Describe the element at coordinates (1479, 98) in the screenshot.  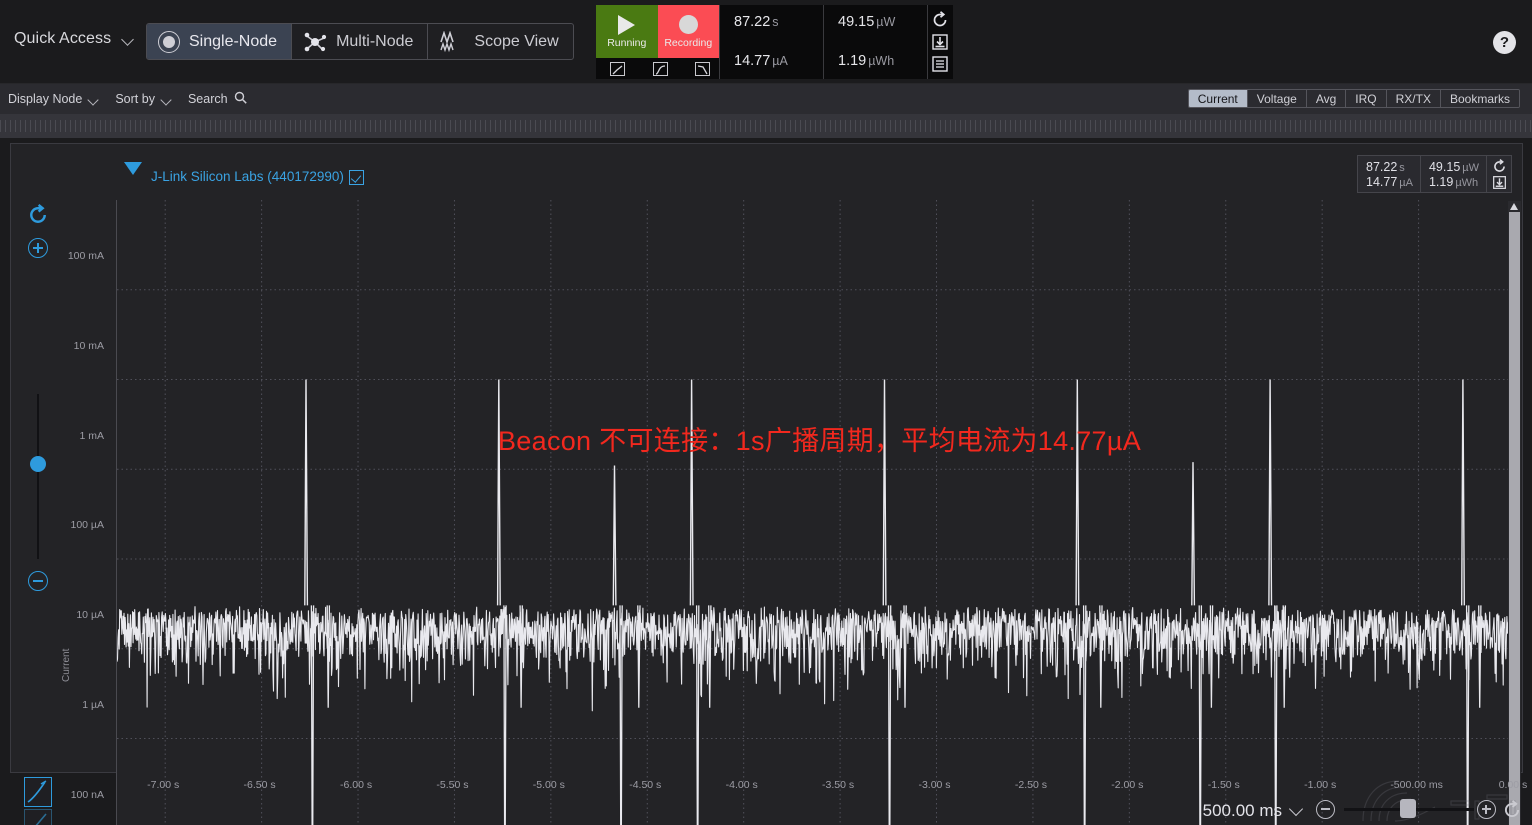
I see `tab-bookmarks: Bookmarks` at that location.